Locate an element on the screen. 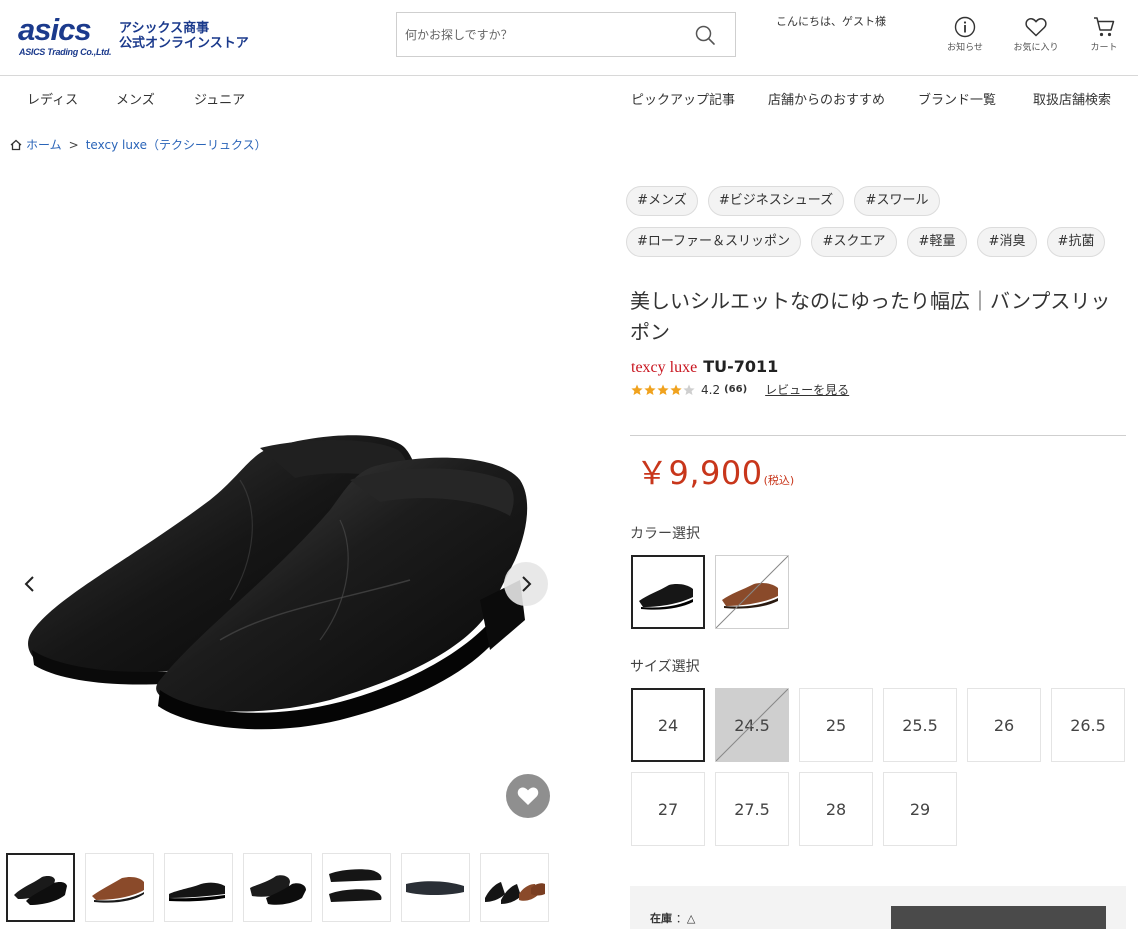  gallery-prev-button is located at coordinates (30, 584).